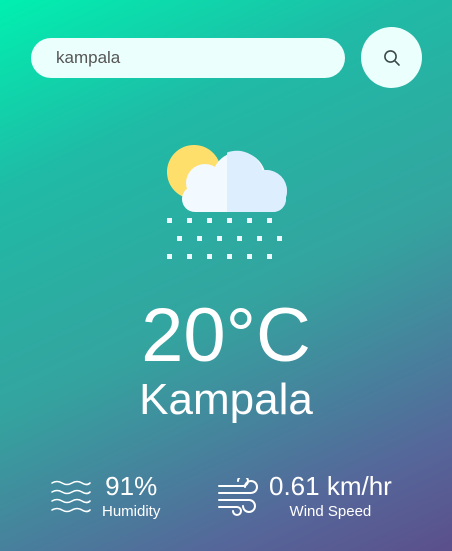 The image size is (452, 551). Describe the element at coordinates (238, 496) in the screenshot. I see `wind-icon` at that location.